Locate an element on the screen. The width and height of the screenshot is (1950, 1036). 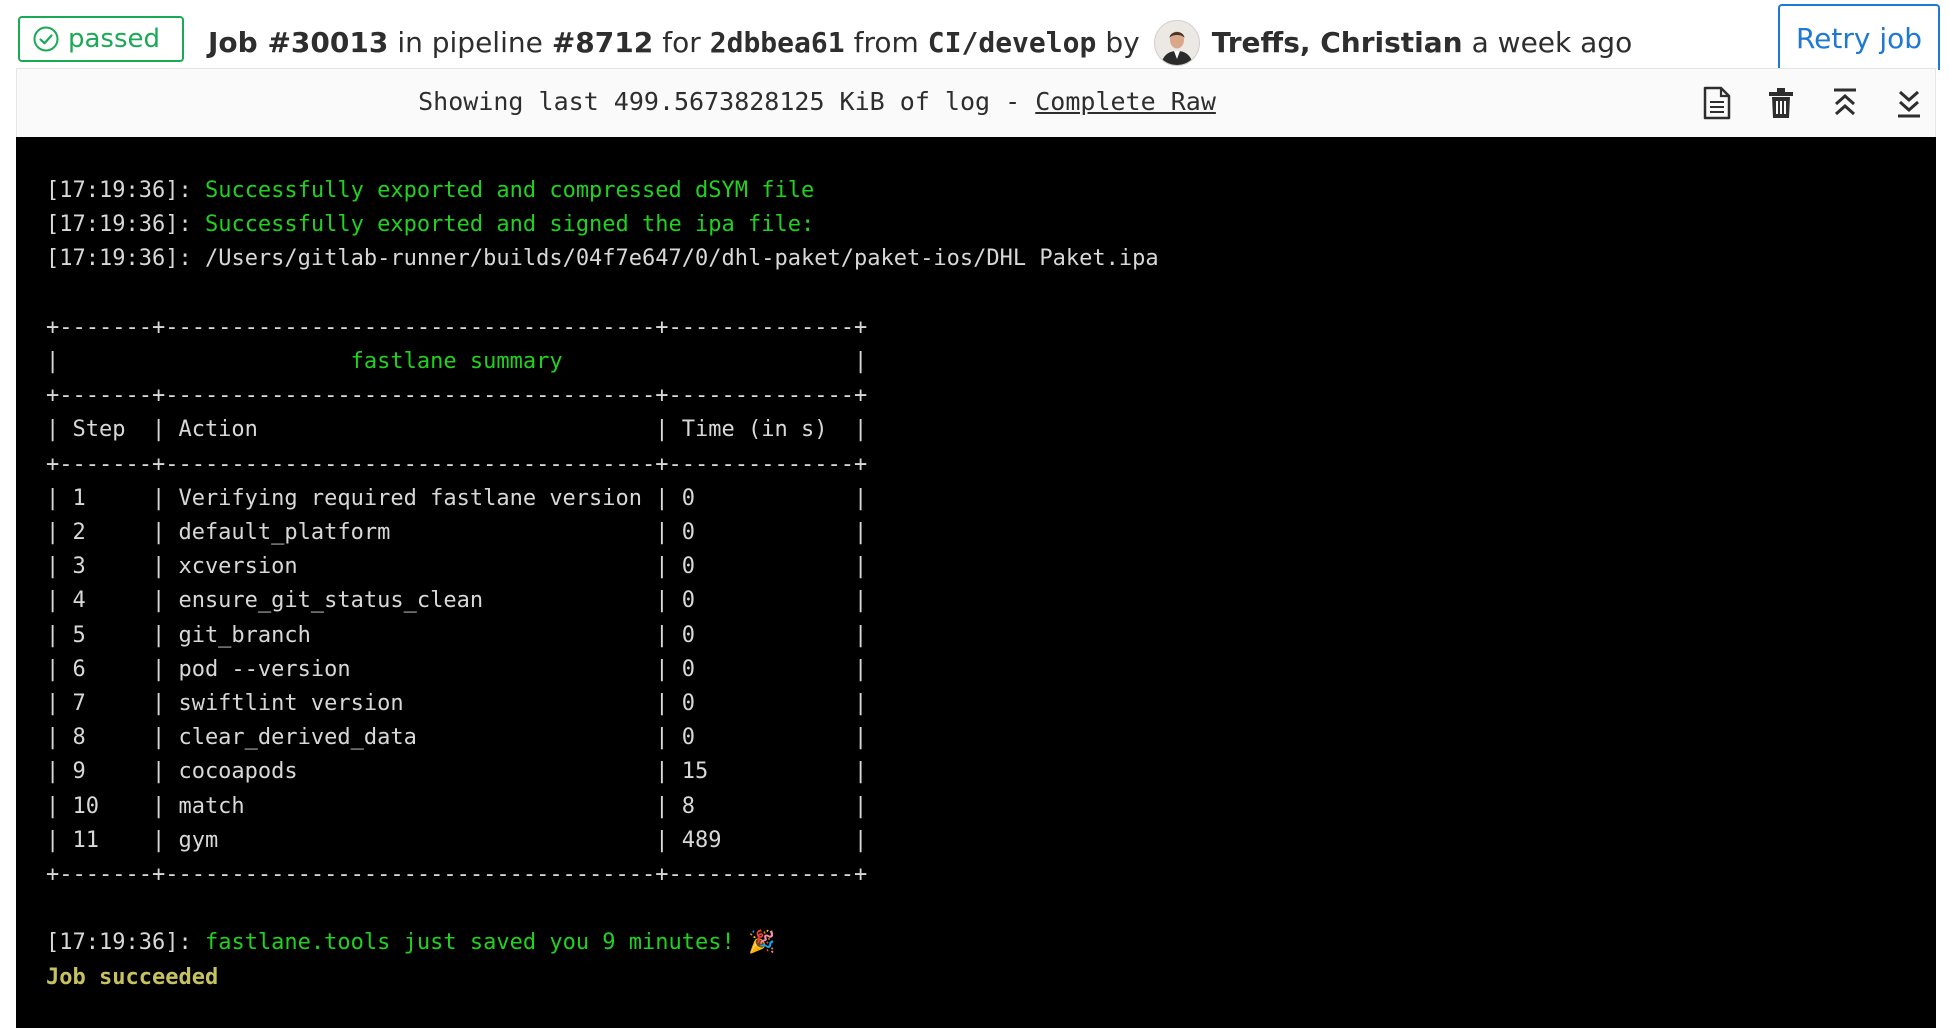
table-row: | 9 | cocoapods | 15 | is located at coordinates (991, 772).